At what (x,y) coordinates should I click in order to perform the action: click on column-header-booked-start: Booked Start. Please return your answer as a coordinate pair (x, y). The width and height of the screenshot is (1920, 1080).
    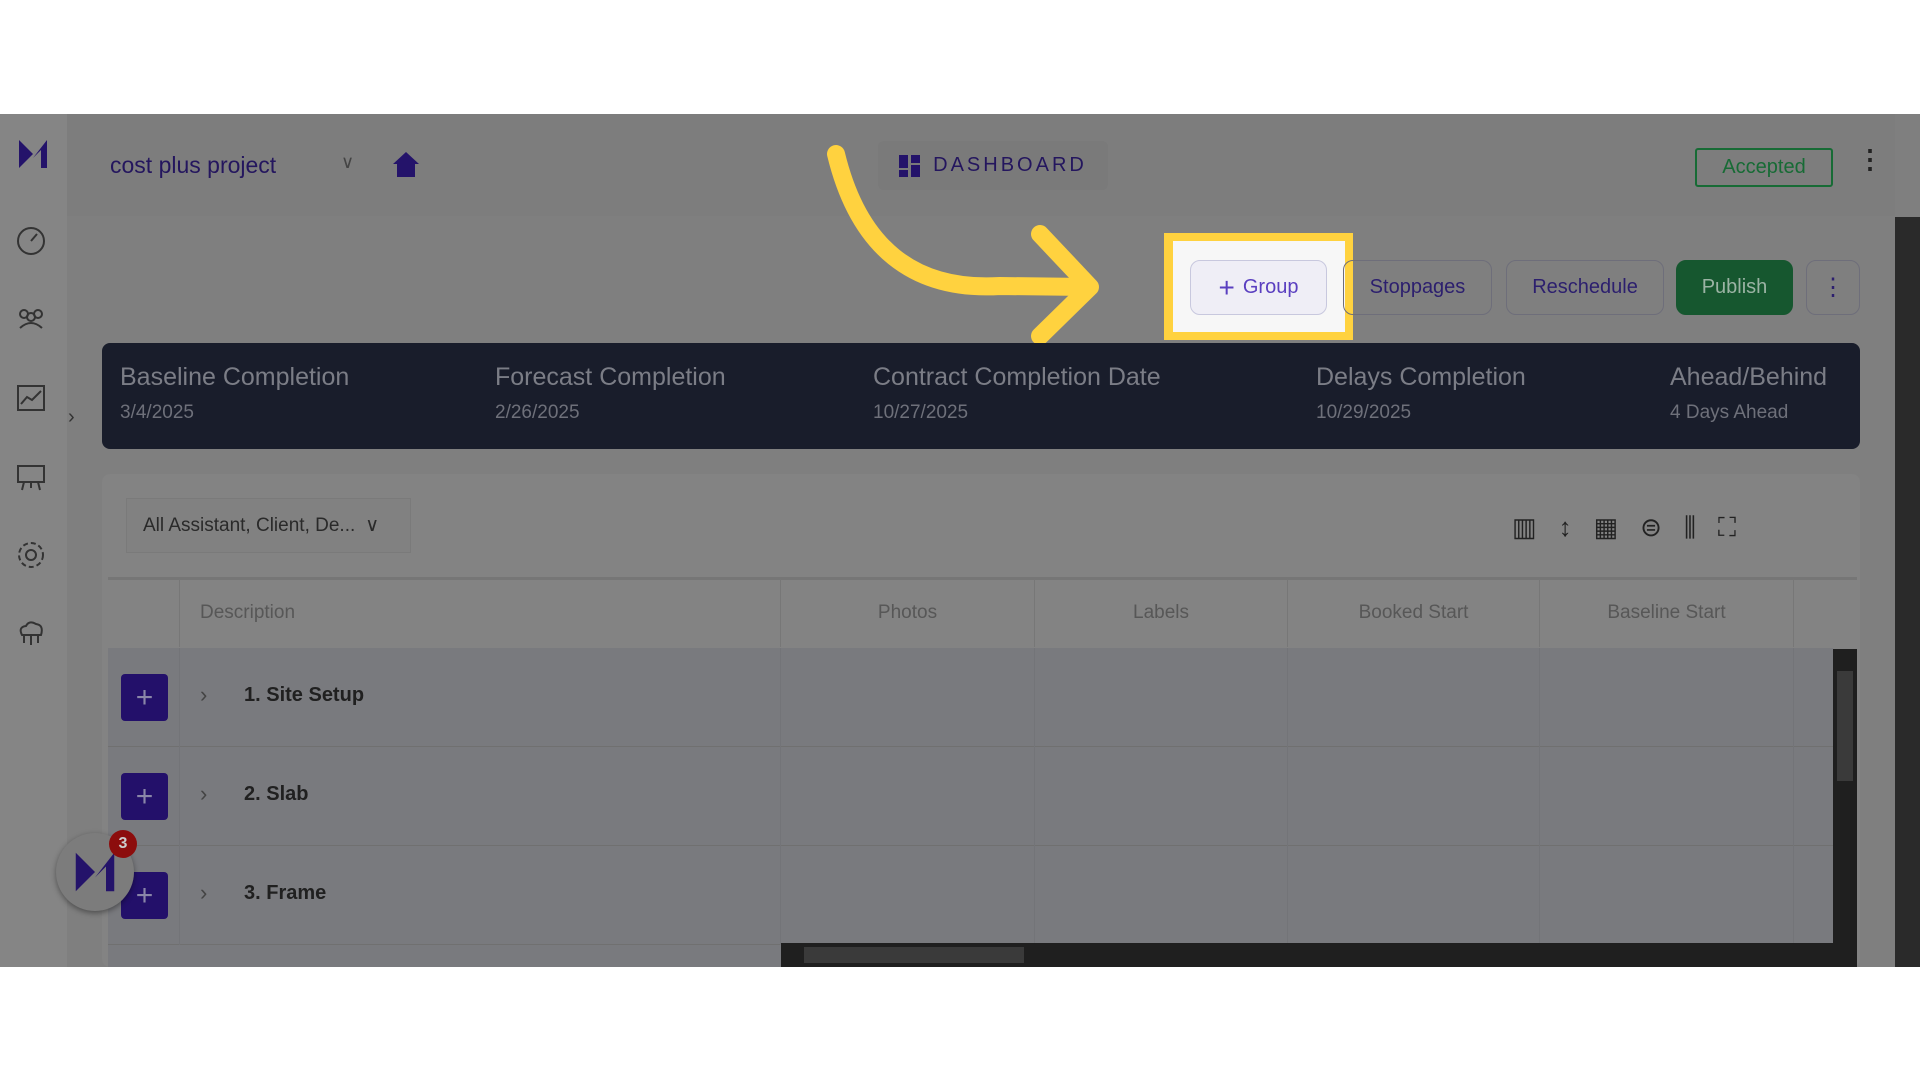
    Looking at the image, I should click on (1414, 613).